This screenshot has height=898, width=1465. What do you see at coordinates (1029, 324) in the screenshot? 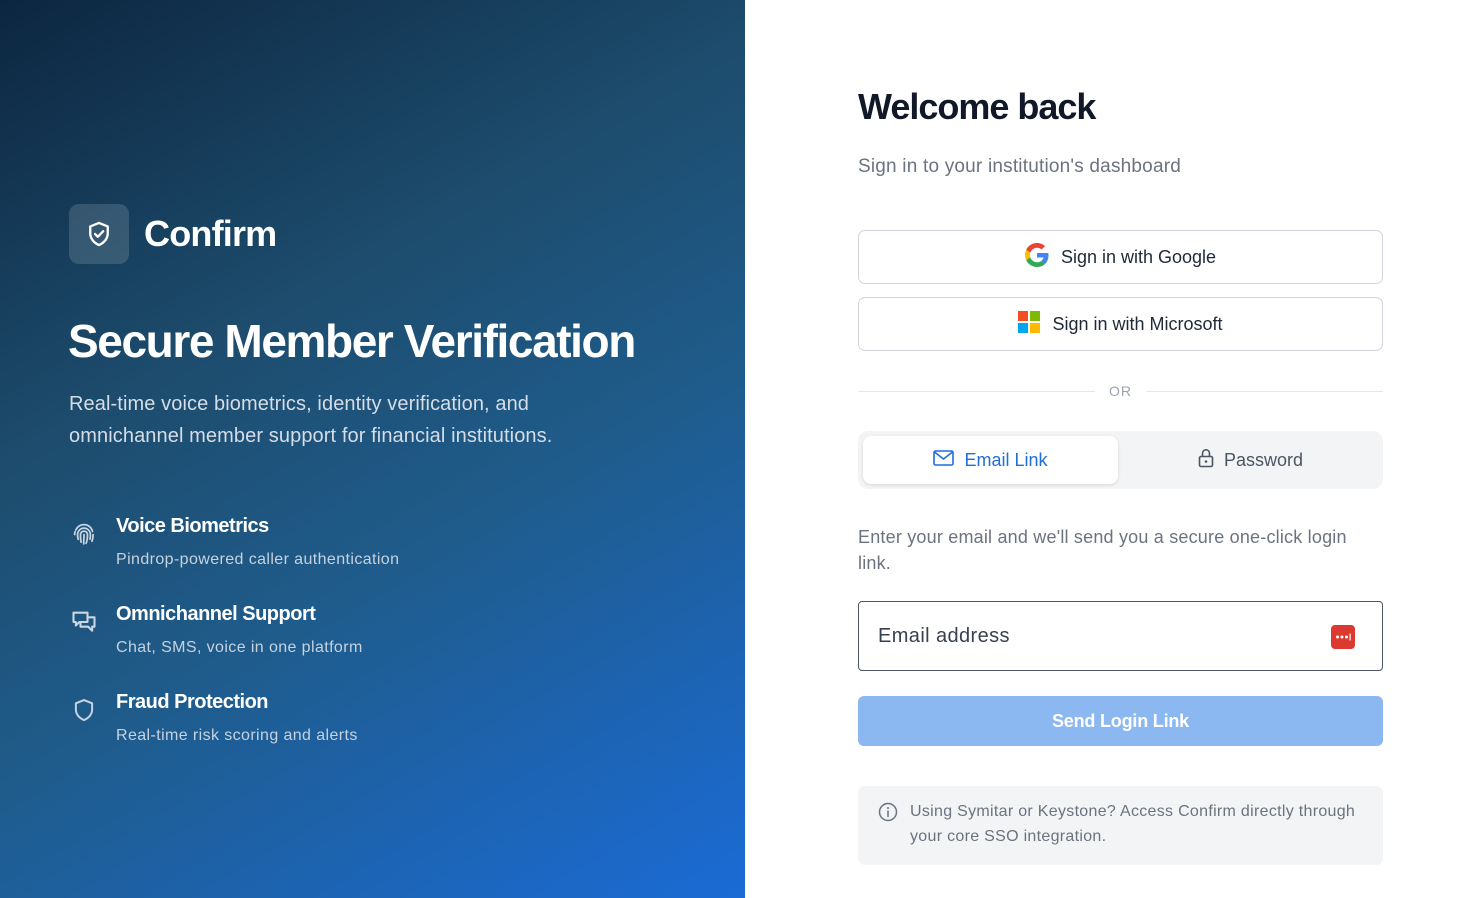
I see `microsoft-icon` at bounding box center [1029, 324].